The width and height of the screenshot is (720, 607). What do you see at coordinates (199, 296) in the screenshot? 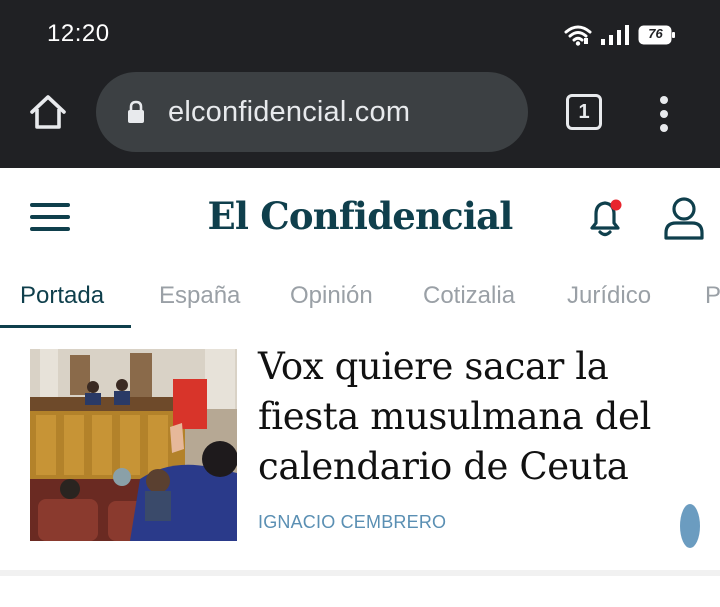
I see `tab-espana: España` at bounding box center [199, 296].